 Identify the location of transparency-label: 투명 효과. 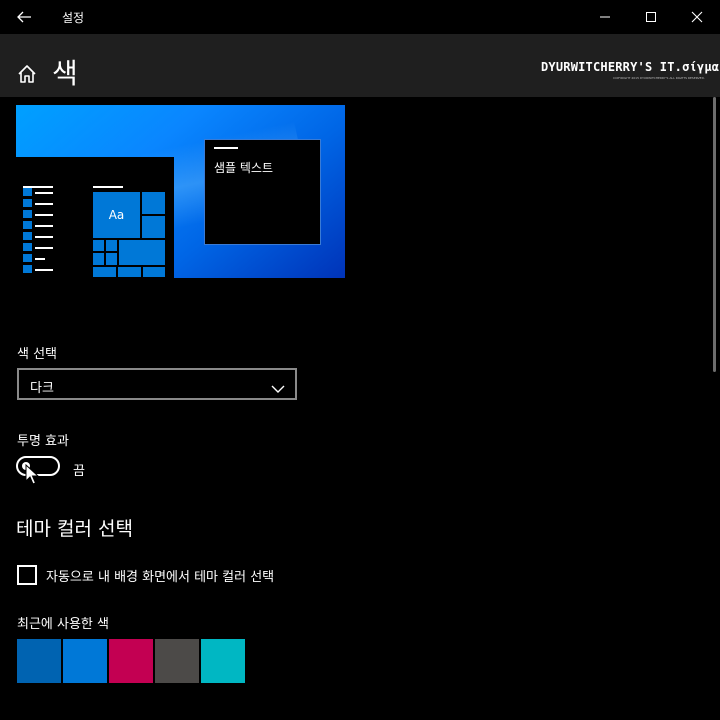
(43, 441).